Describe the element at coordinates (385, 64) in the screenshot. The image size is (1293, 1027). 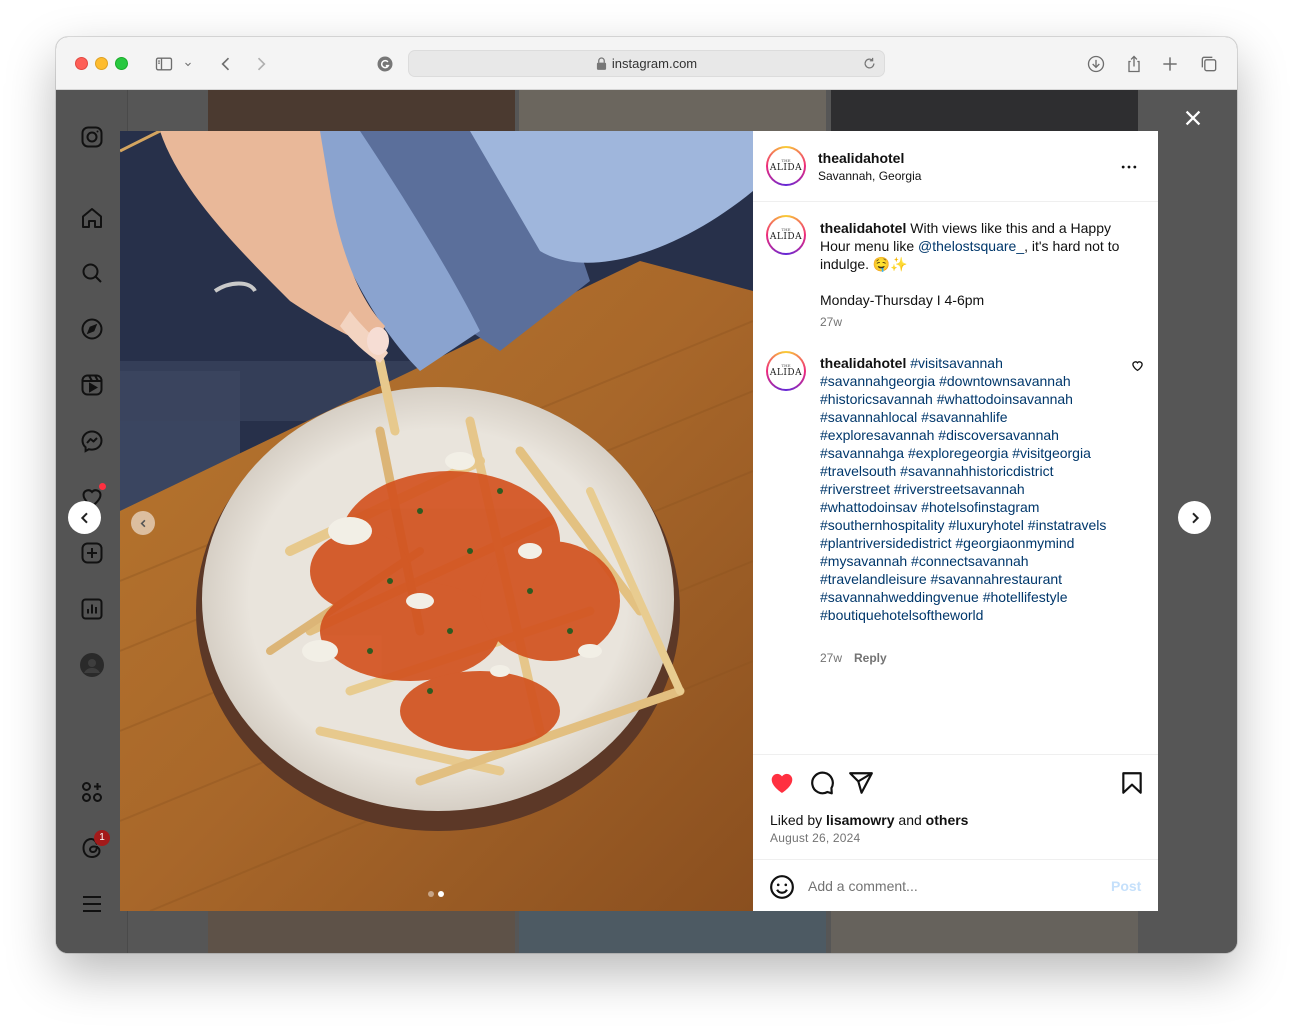
I see `grammarly-icon` at that location.